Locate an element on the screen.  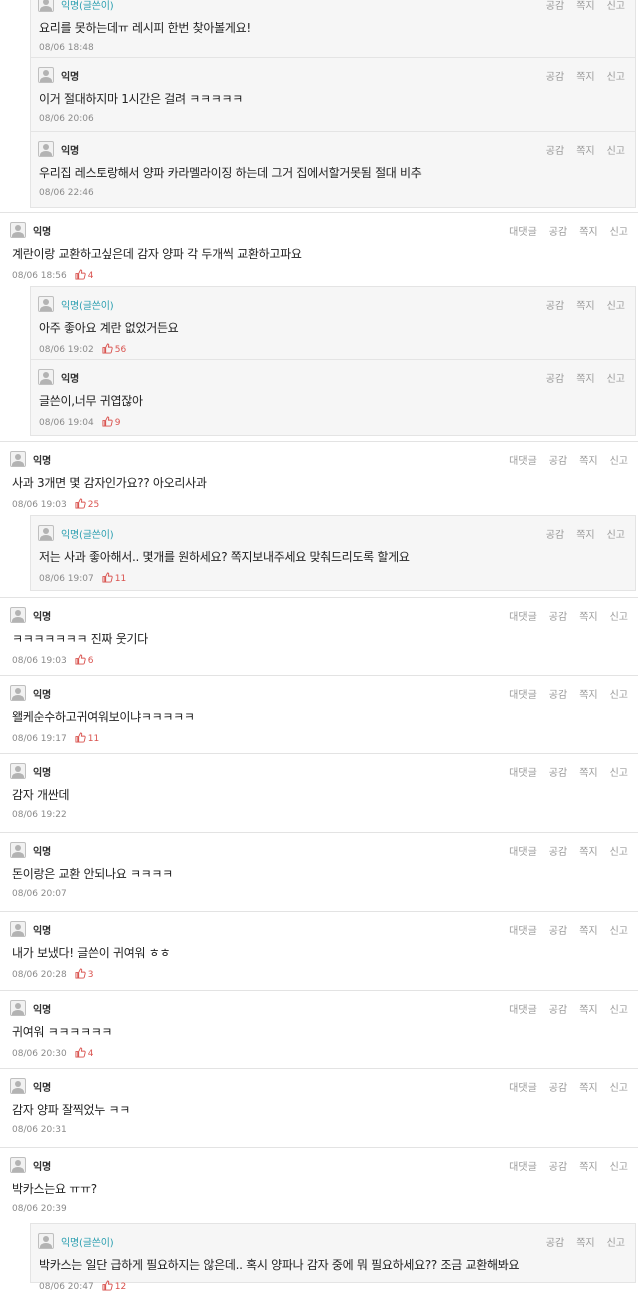
comment-header: 익명(글쓴이) is located at coordinates (76, 6).